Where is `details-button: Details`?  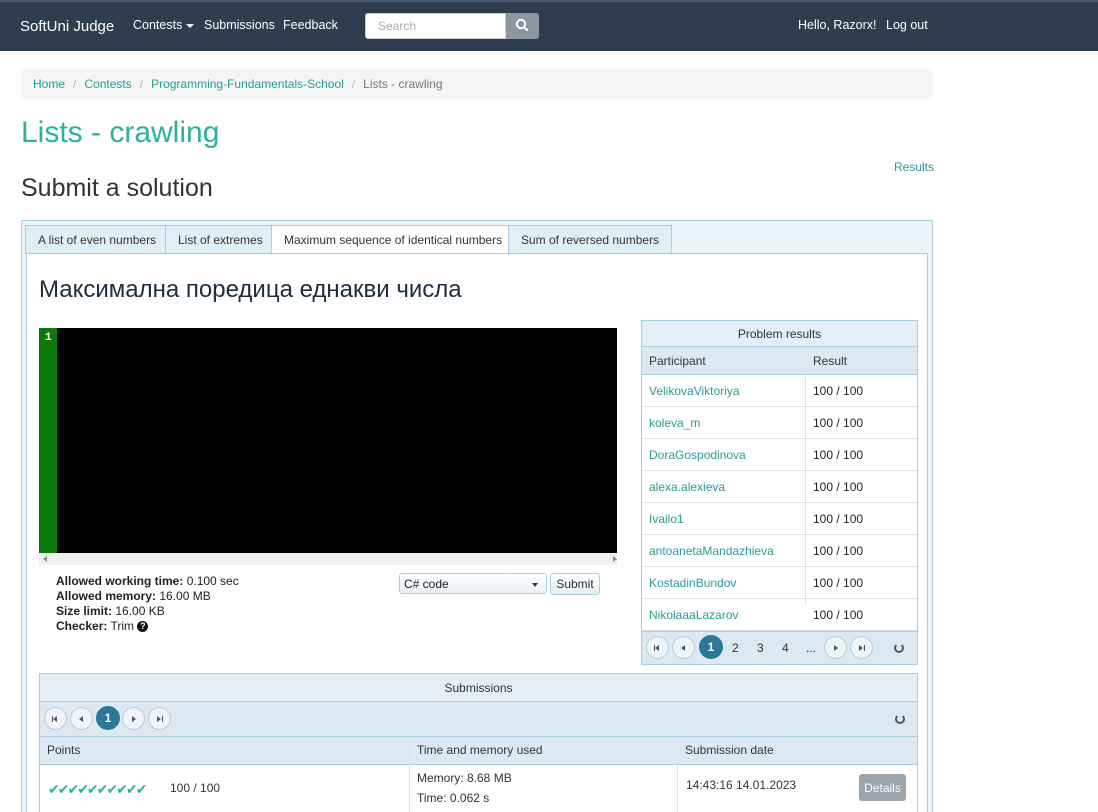 details-button: Details is located at coordinates (882, 787).